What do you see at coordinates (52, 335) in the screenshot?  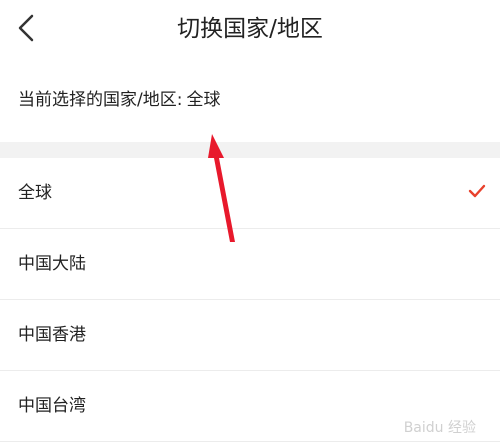 I see `region-item-label: 中国香港` at bounding box center [52, 335].